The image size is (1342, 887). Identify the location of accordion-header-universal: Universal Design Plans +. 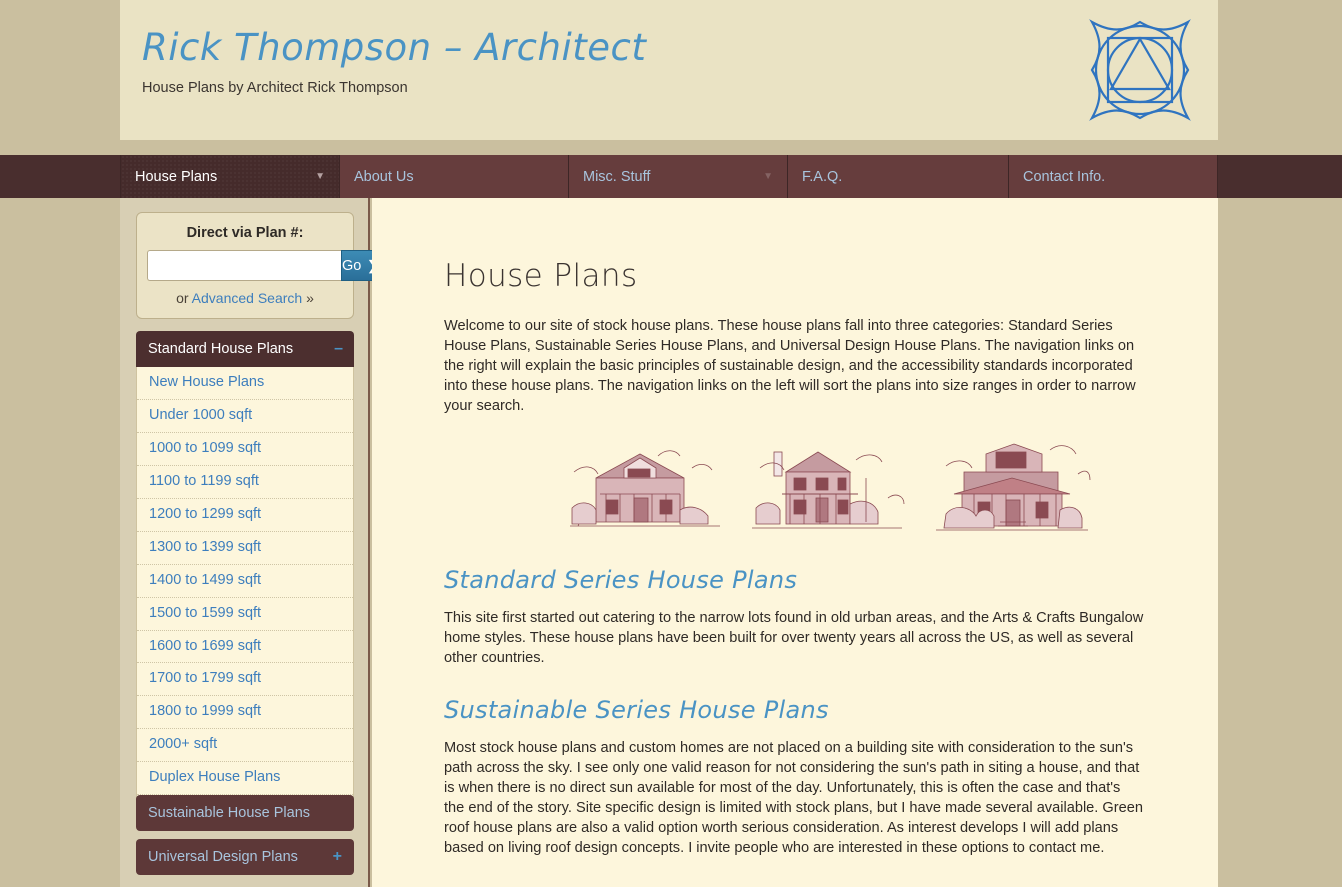
(245, 857).